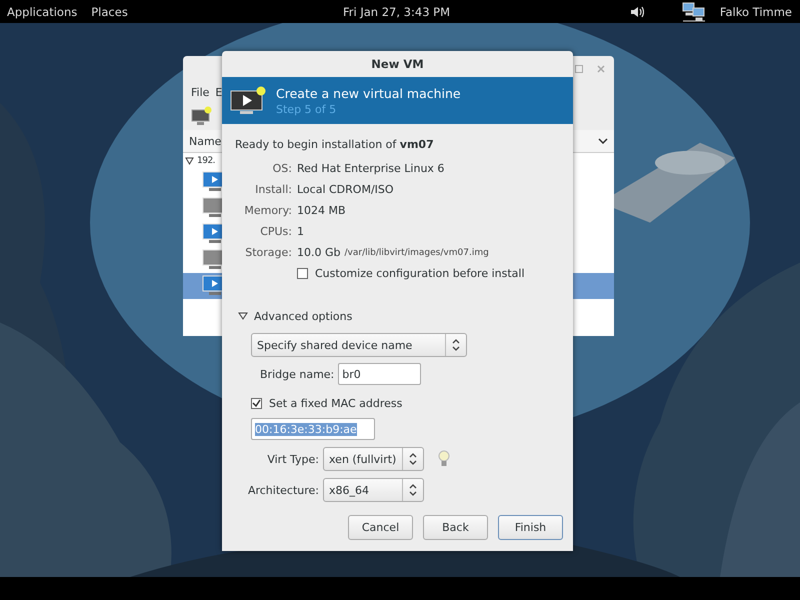 This screenshot has height=600, width=800. What do you see at coordinates (370, 168) in the screenshot?
I see `field-value: Red Hat Enterprise Linux 6` at bounding box center [370, 168].